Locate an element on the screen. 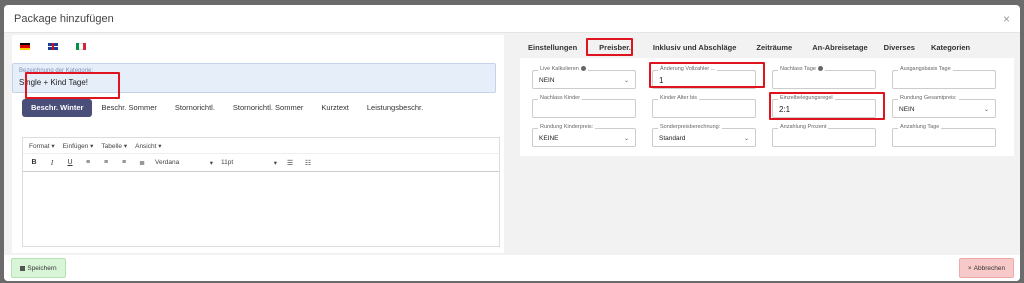 This screenshot has height=283, width=1024. tab-kategorien: Kategorien is located at coordinates (950, 48).